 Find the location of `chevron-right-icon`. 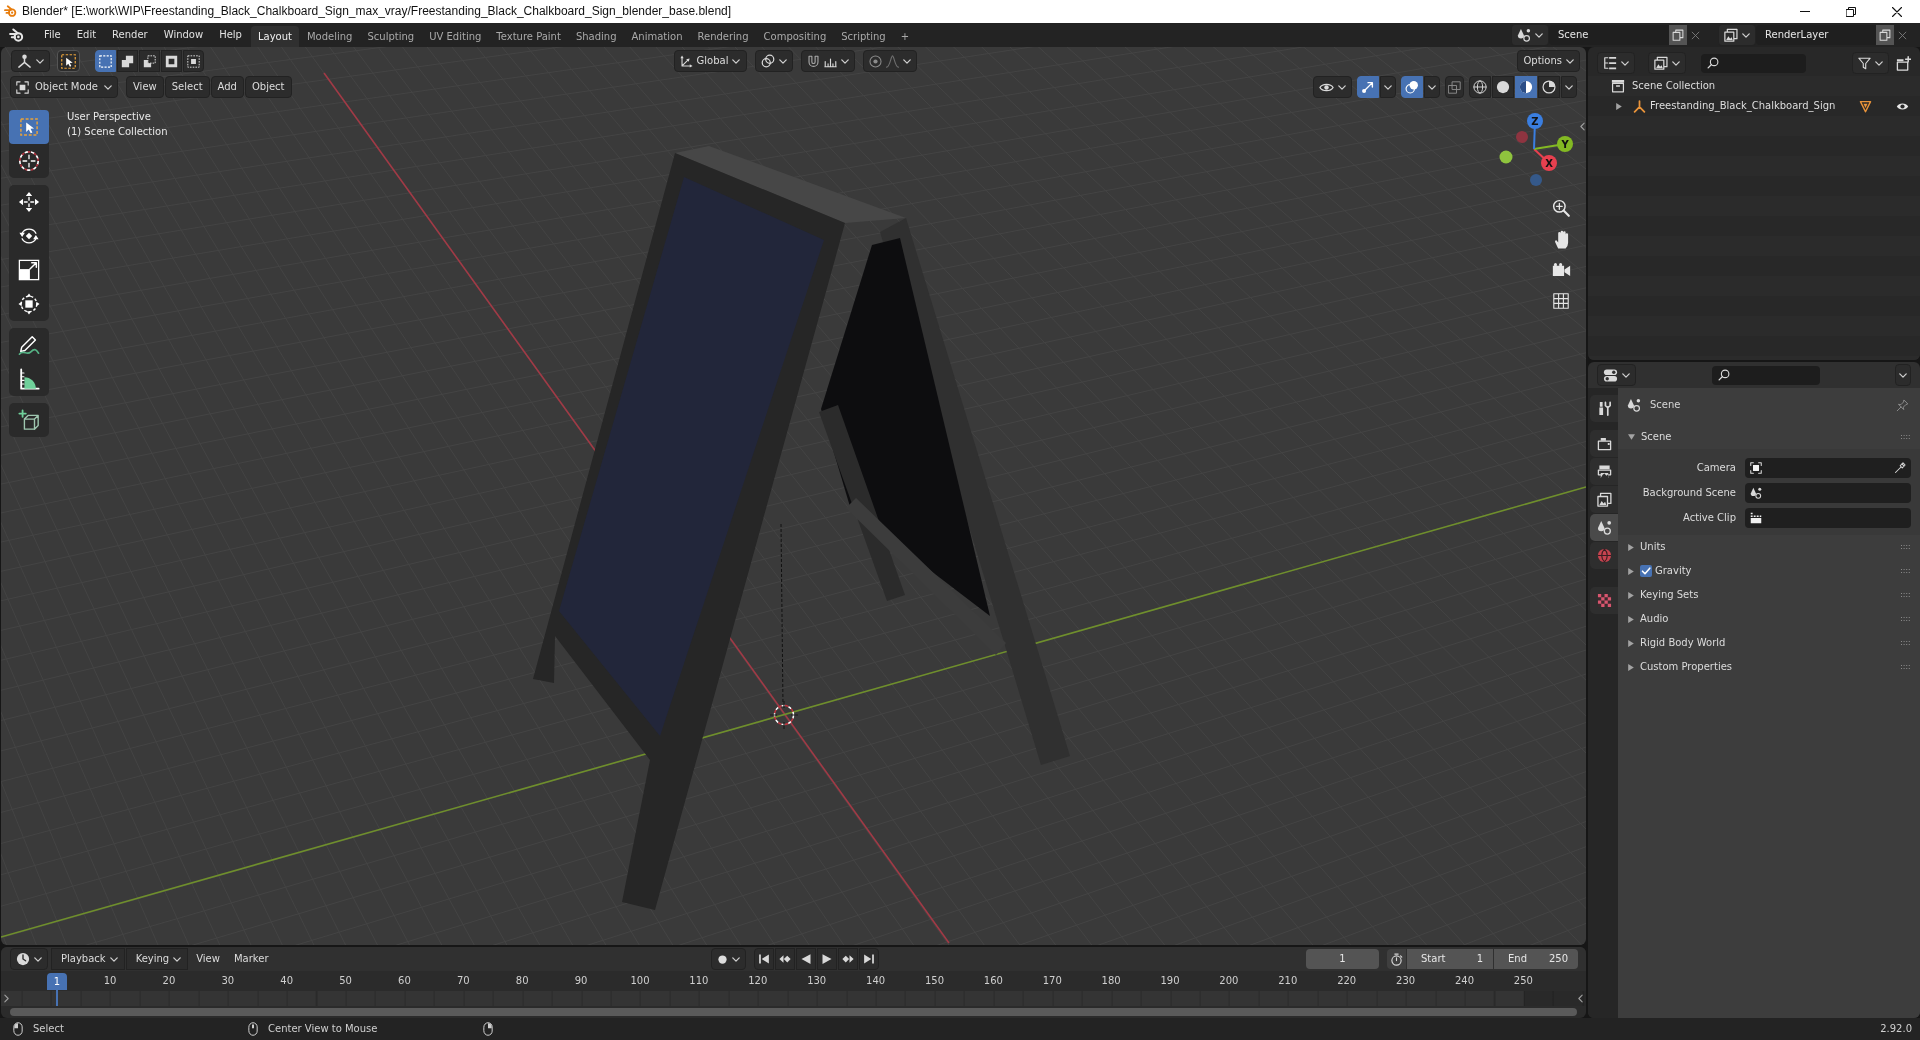

chevron-right-icon is located at coordinates (6, 998).